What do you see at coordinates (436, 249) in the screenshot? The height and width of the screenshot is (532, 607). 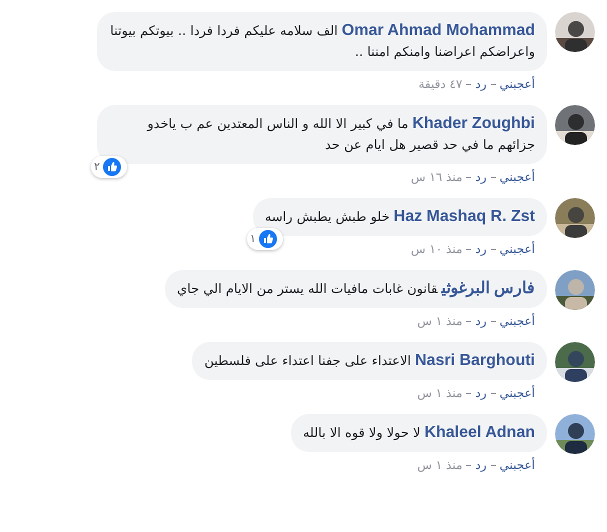 I see `comment-time: منذ ١٠ س` at bounding box center [436, 249].